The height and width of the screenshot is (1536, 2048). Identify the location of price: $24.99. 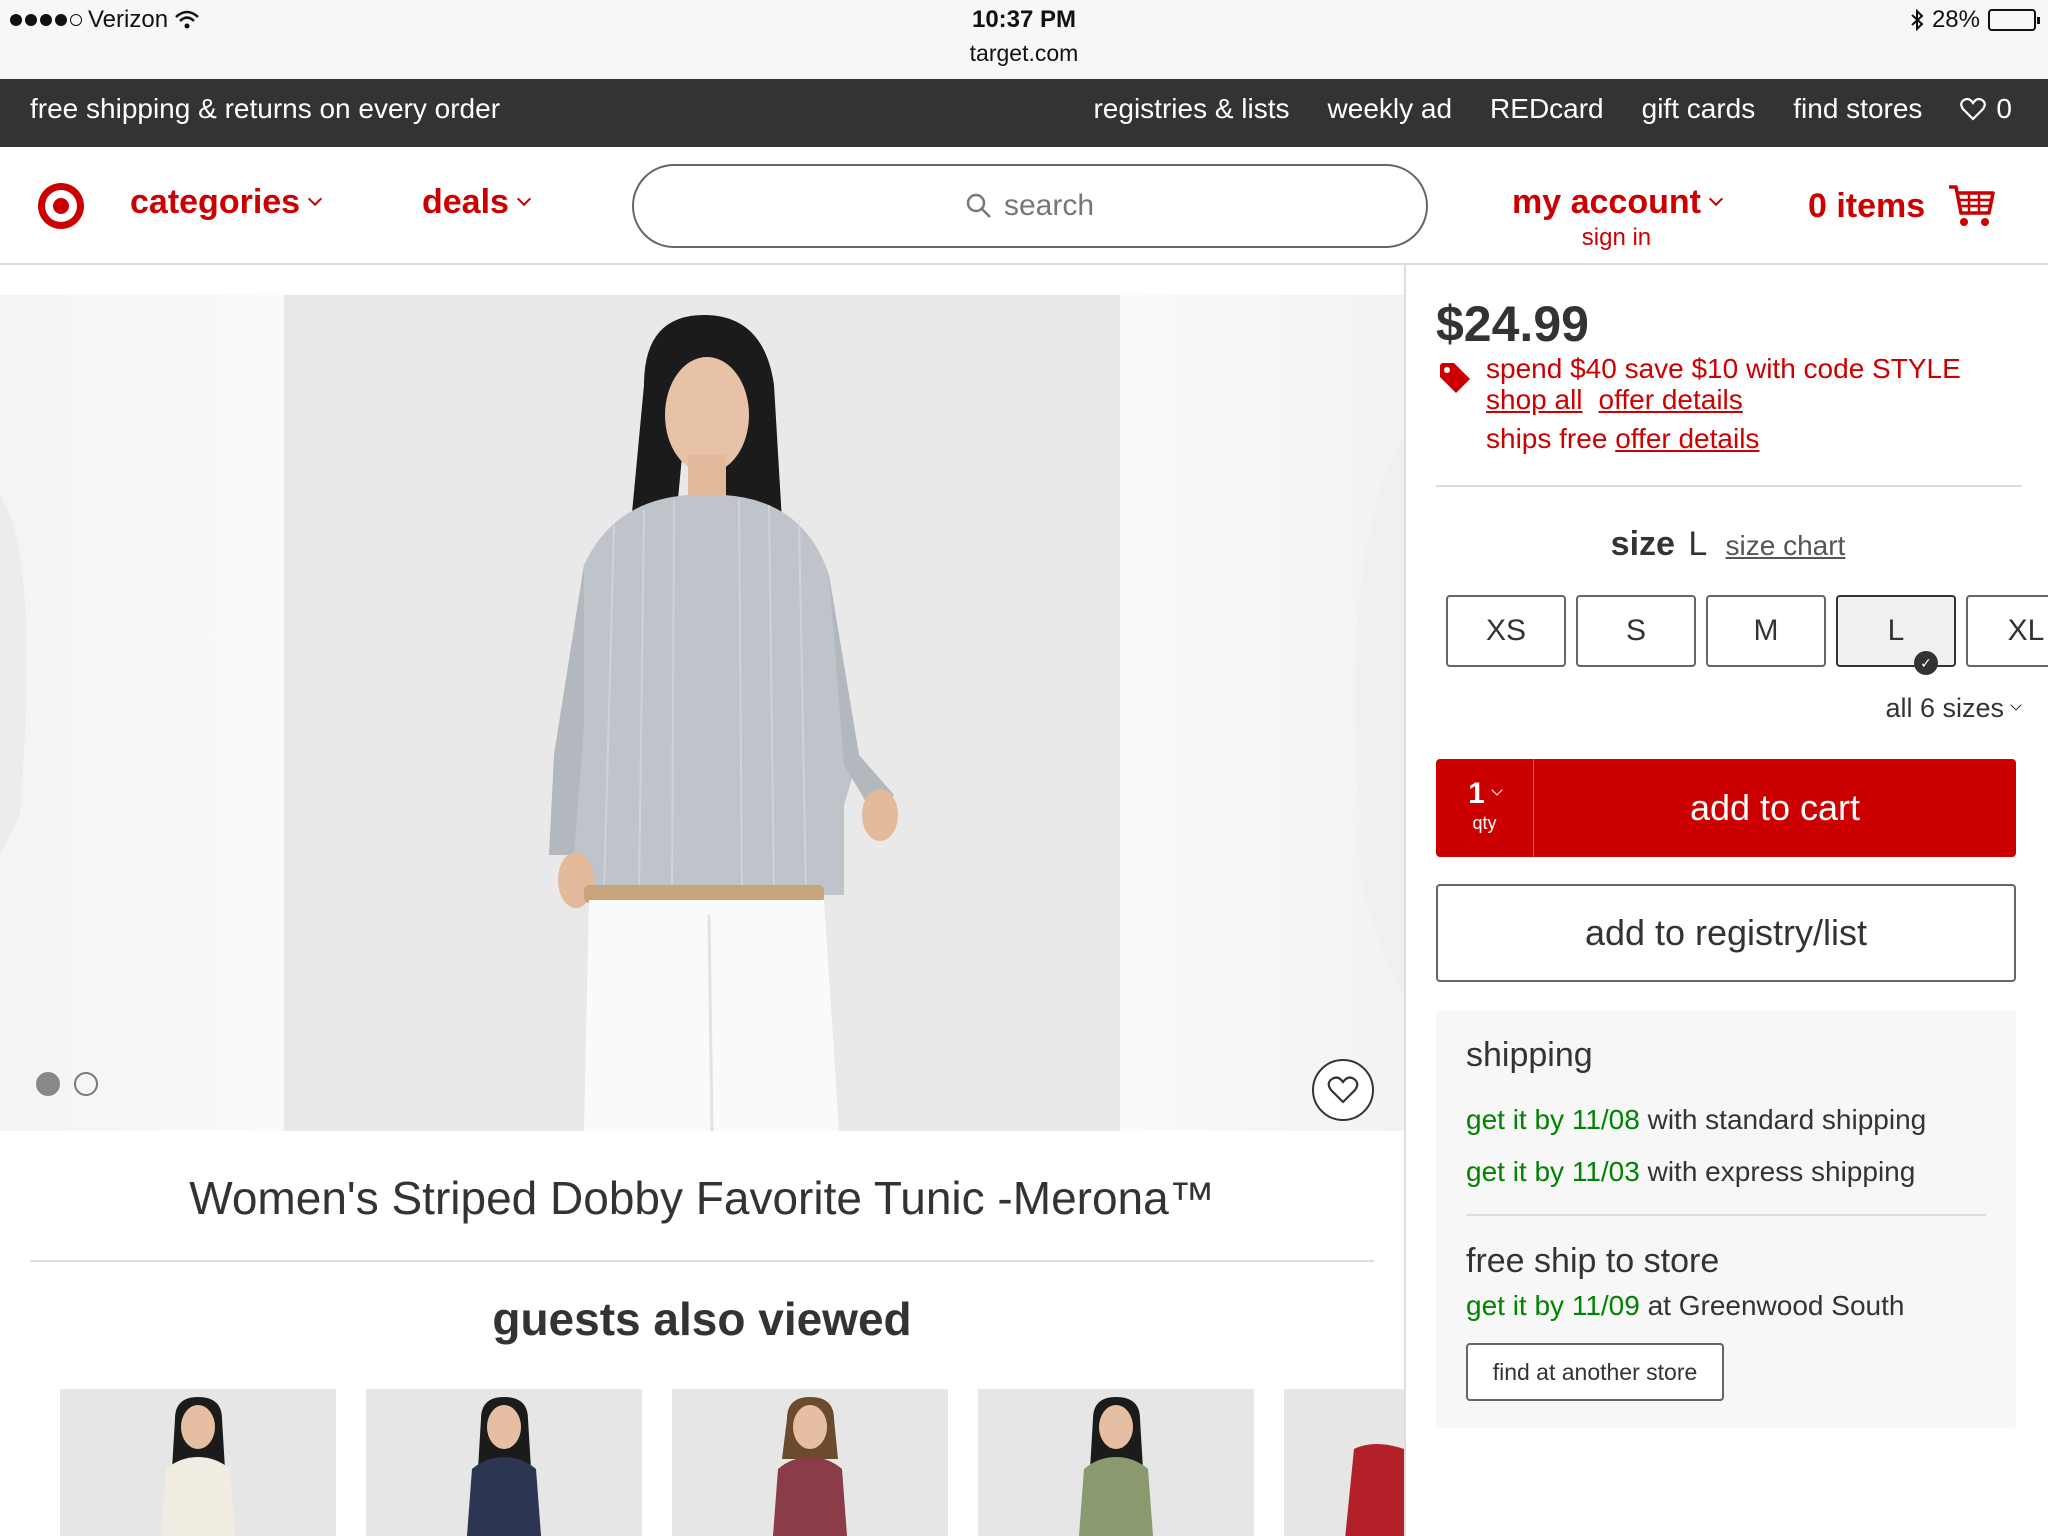
(1512, 324).